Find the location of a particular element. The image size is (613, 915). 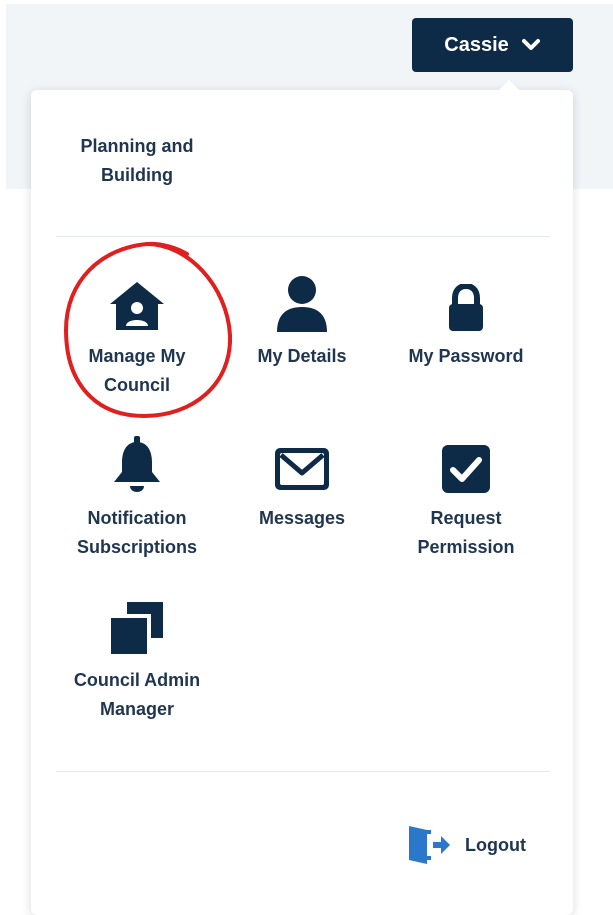

menu-tile-my-details: My Details is located at coordinates (302, 321).